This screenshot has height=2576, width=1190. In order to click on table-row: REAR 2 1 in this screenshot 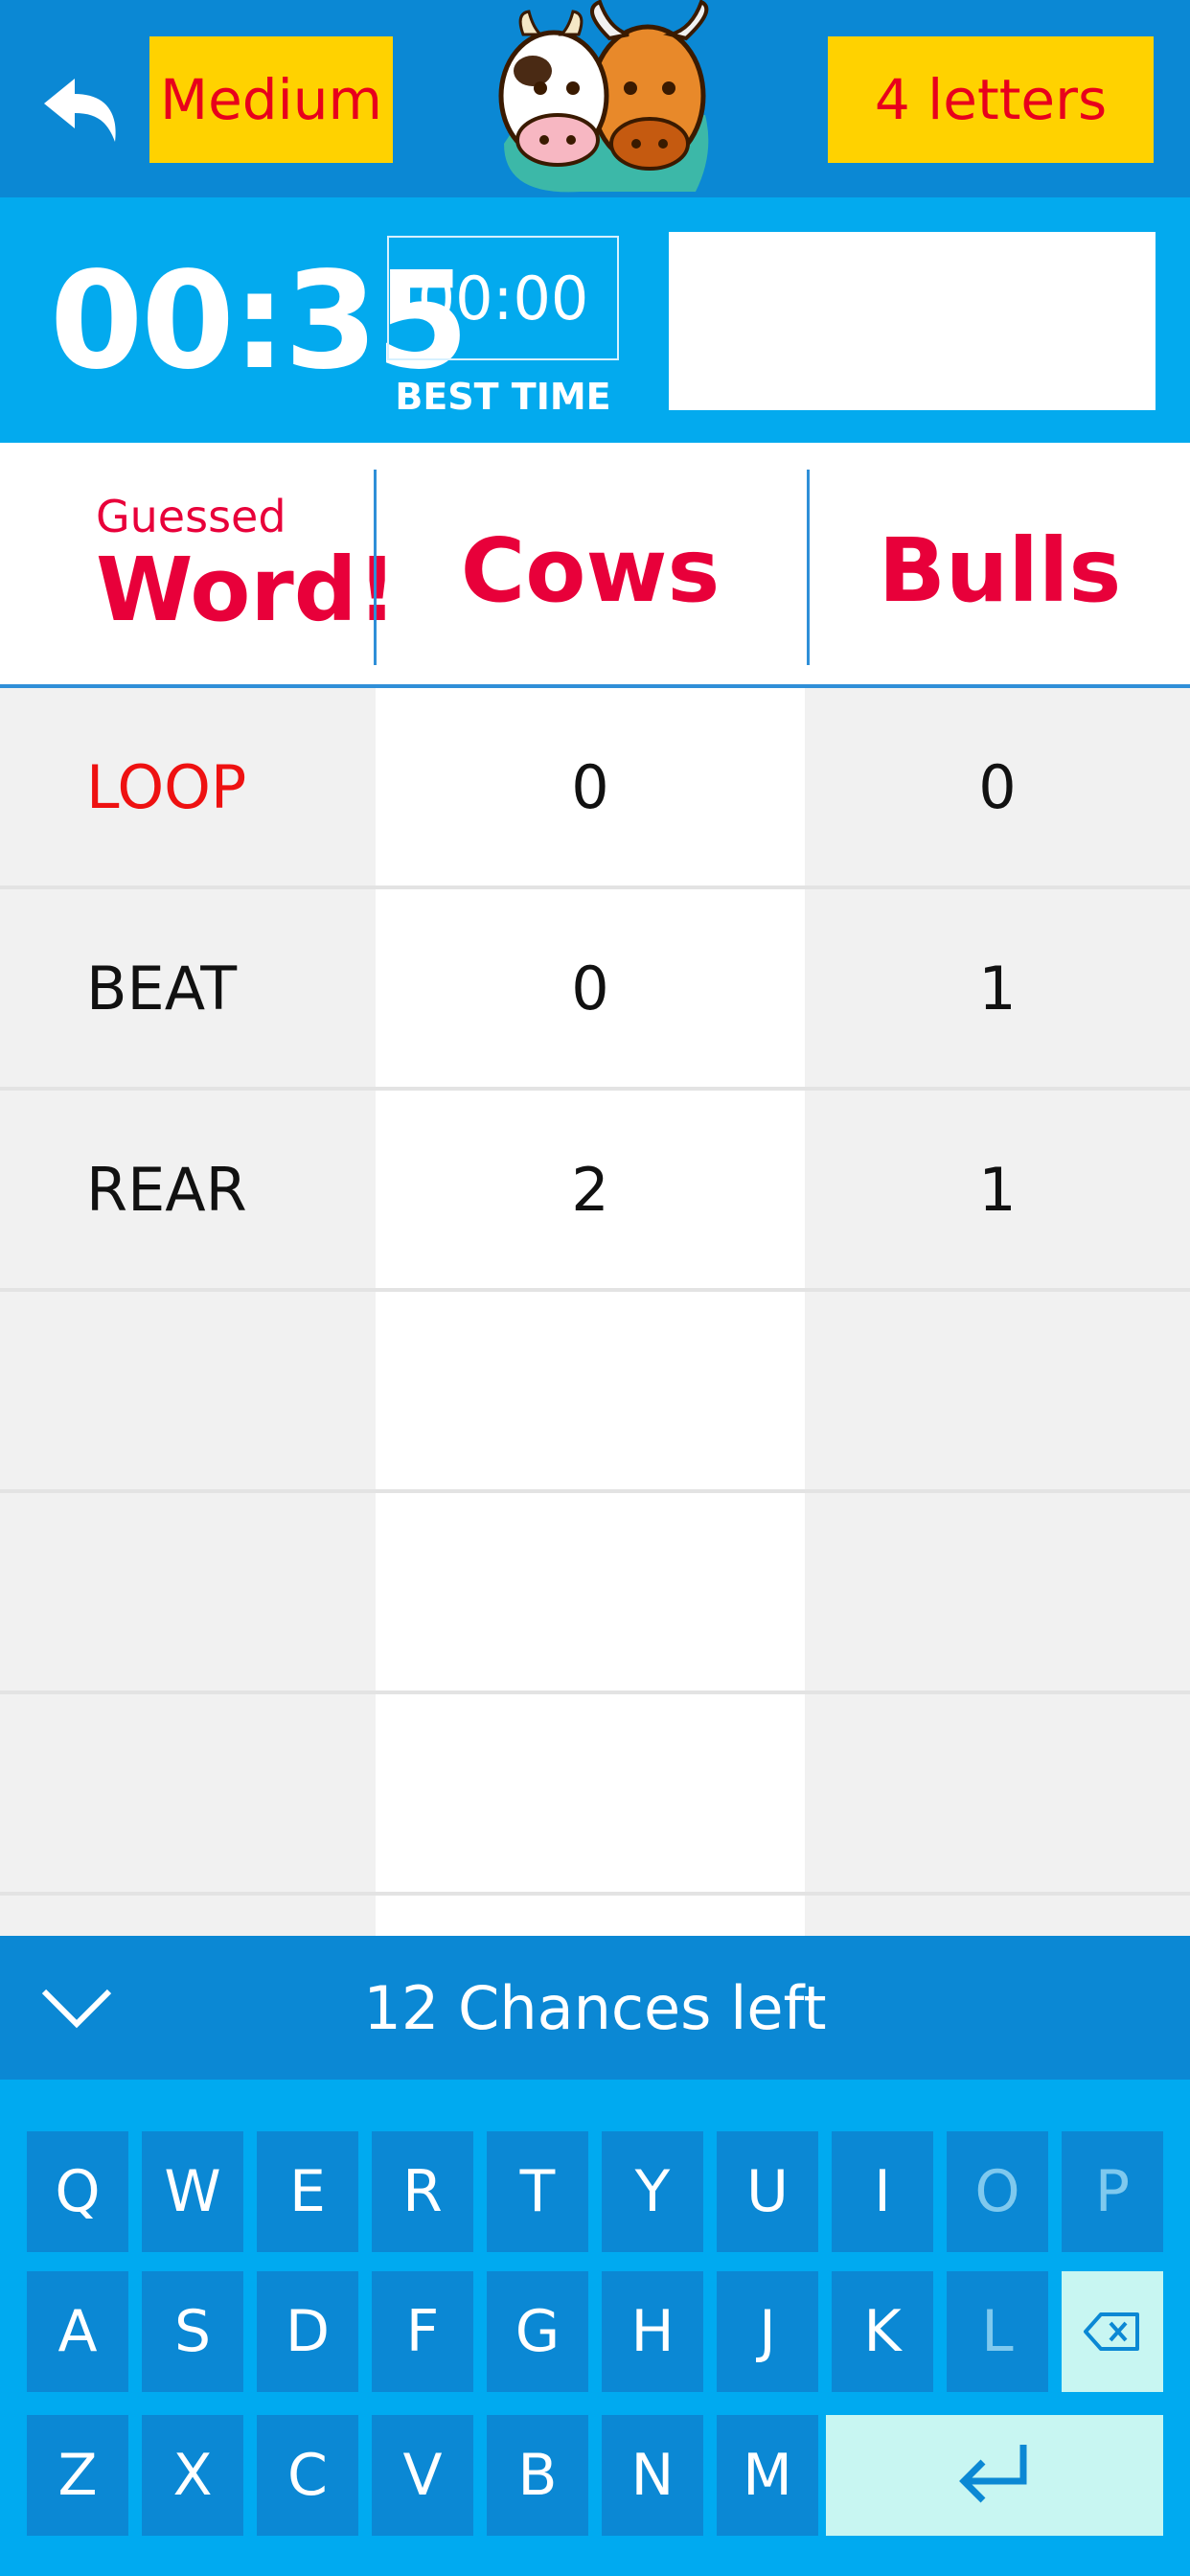, I will do `click(595, 1191)`.